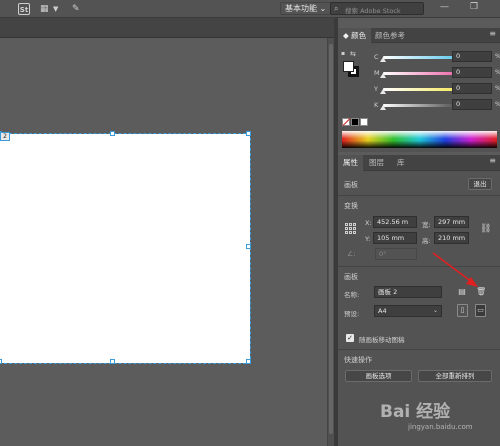 This screenshot has width=500, height=446. Describe the element at coordinates (348, 66) in the screenshot. I see `fill-swatch` at that location.